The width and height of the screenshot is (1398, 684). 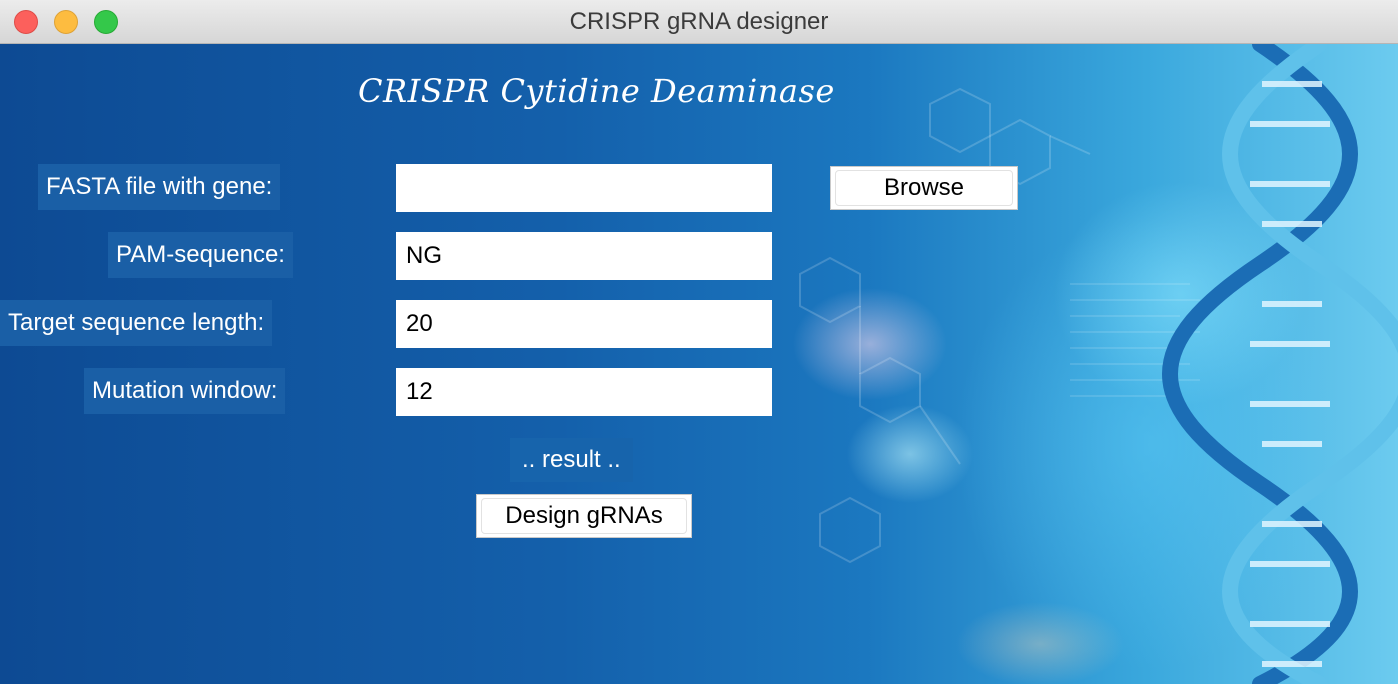 I want to click on pam-sequence-input, so click(x=584, y=256).